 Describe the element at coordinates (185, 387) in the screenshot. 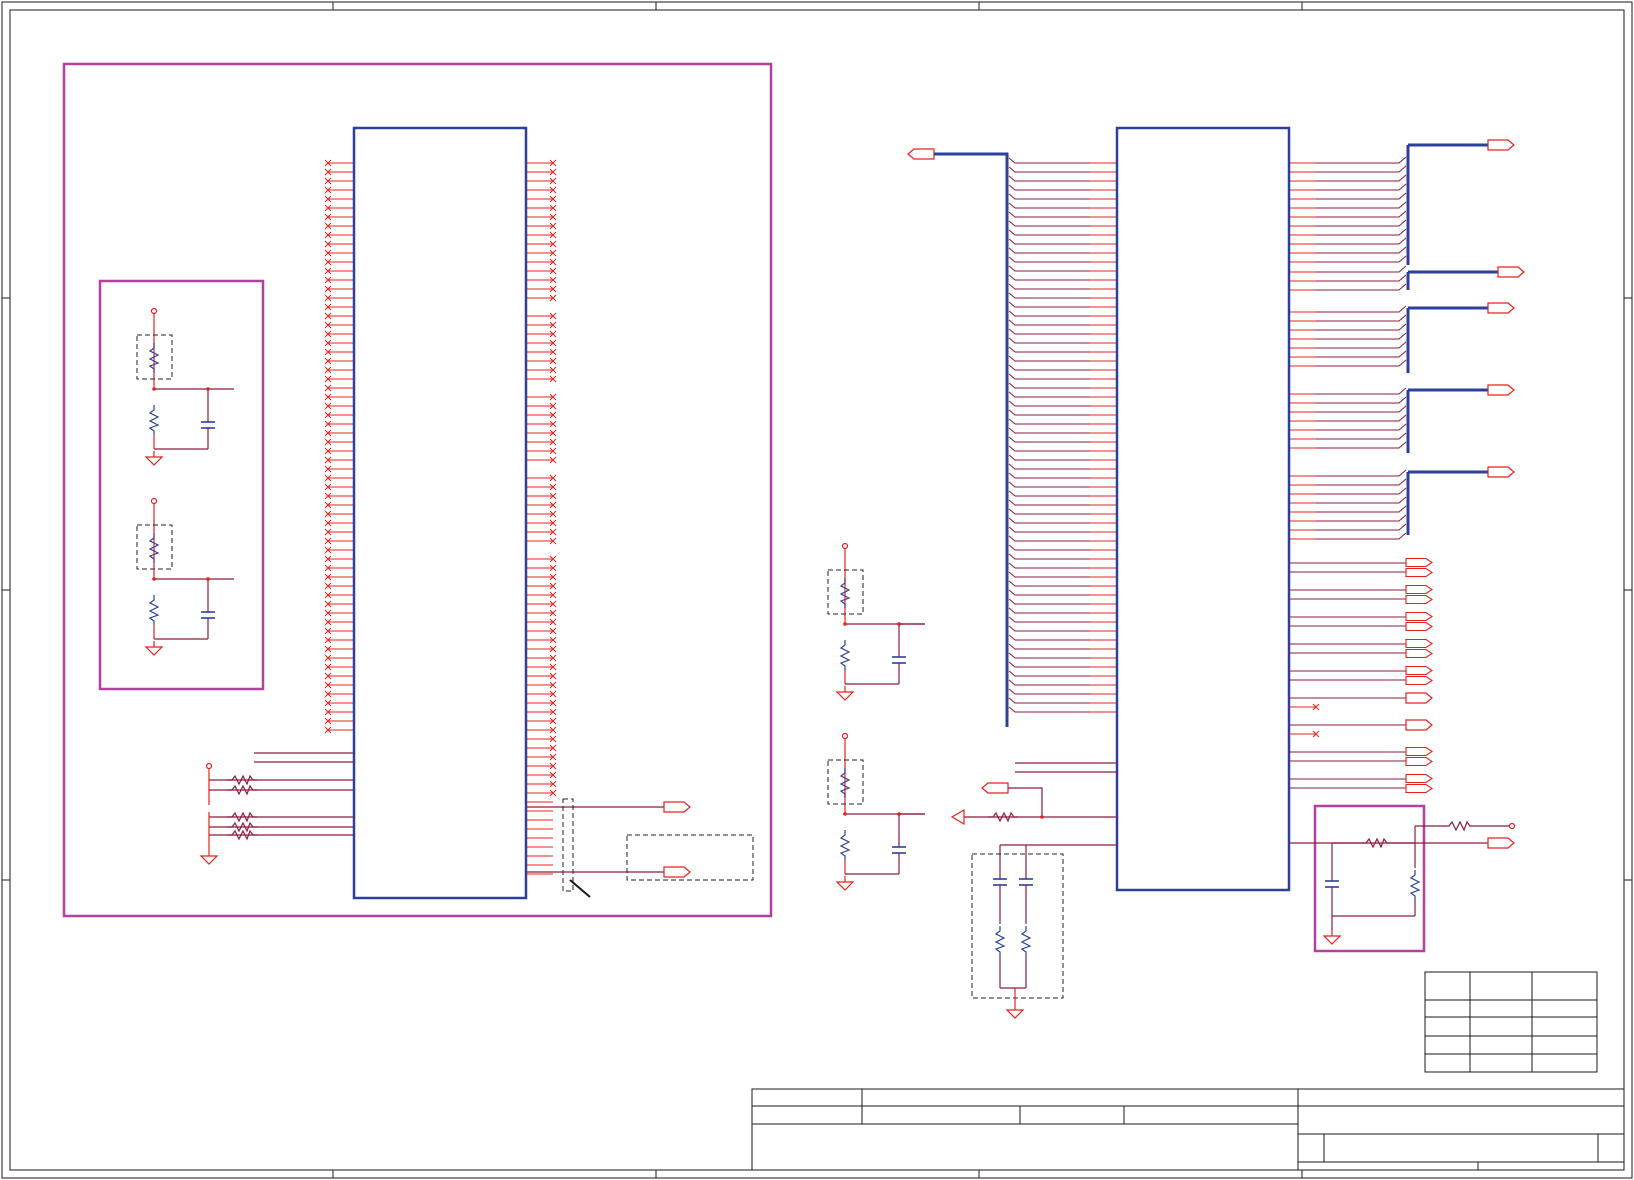

I see `rc-filter-top` at that location.